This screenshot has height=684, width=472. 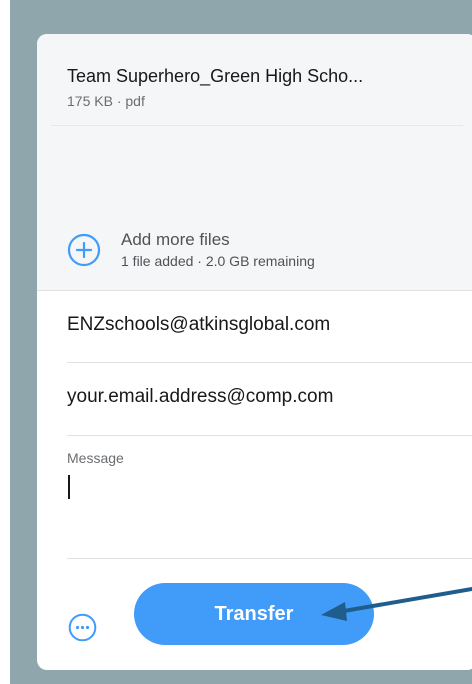 I want to click on recipient-field, so click(x=269, y=327).